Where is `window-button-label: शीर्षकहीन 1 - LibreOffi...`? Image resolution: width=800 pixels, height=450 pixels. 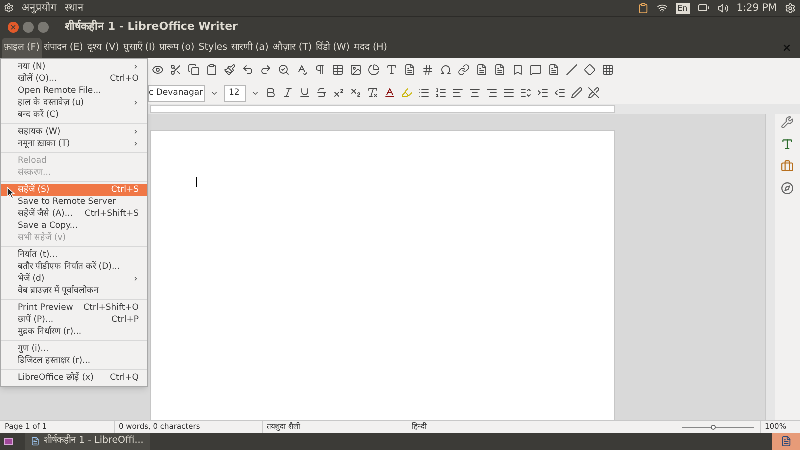 window-button-label: शीर्षकहीन 1 - LibreOffi... is located at coordinates (94, 441).